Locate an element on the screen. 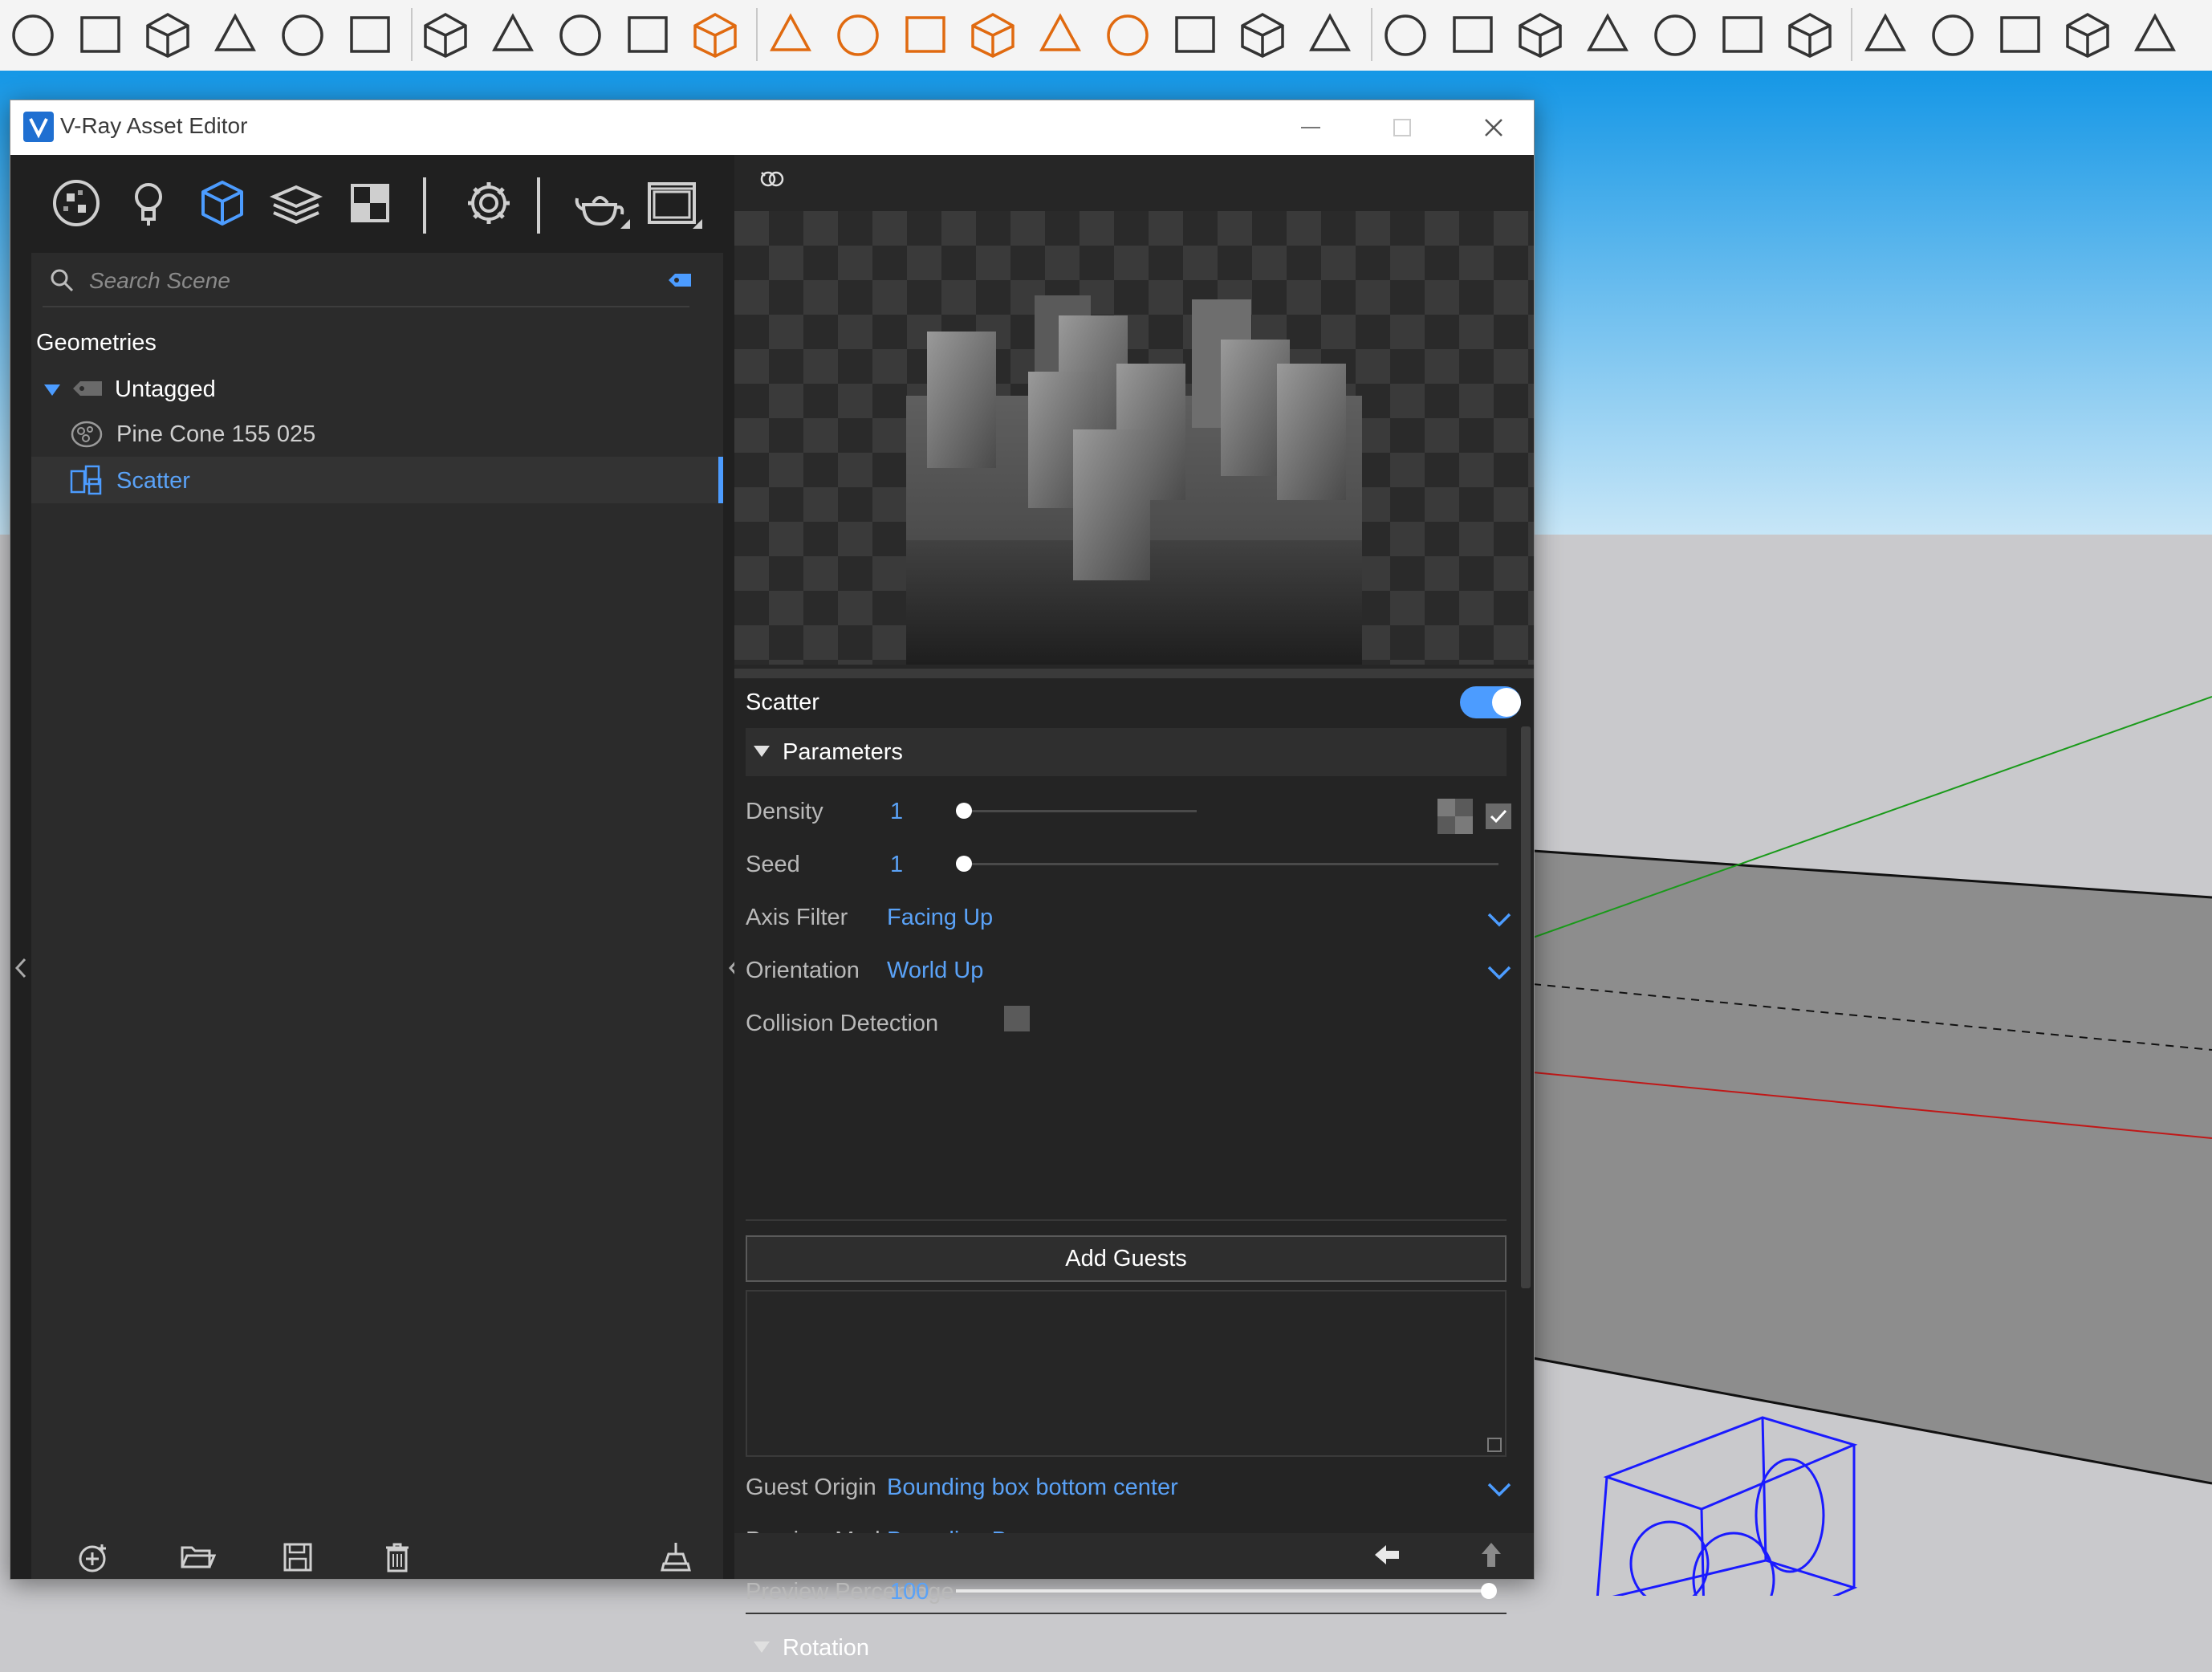 This screenshot has width=2212, height=1672. orientation-dropdown: World Up is located at coordinates (935, 971).